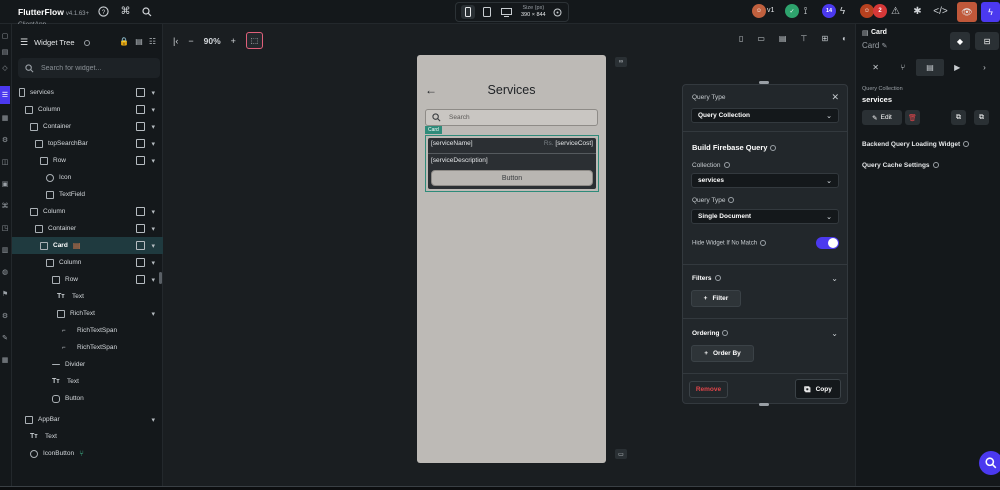 The image size is (1000, 490). What do you see at coordinates (87, 347) in the screenshot?
I see `tree-node-richtextspan-2: ⌐ RichTextSpan` at bounding box center [87, 347].